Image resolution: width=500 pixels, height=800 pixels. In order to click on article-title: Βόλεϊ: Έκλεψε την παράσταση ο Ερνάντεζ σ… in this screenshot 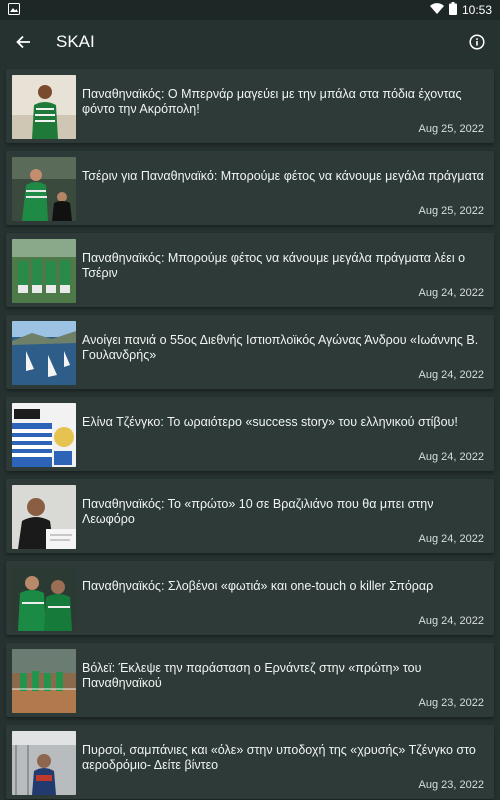, I will do `click(252, 675)`.